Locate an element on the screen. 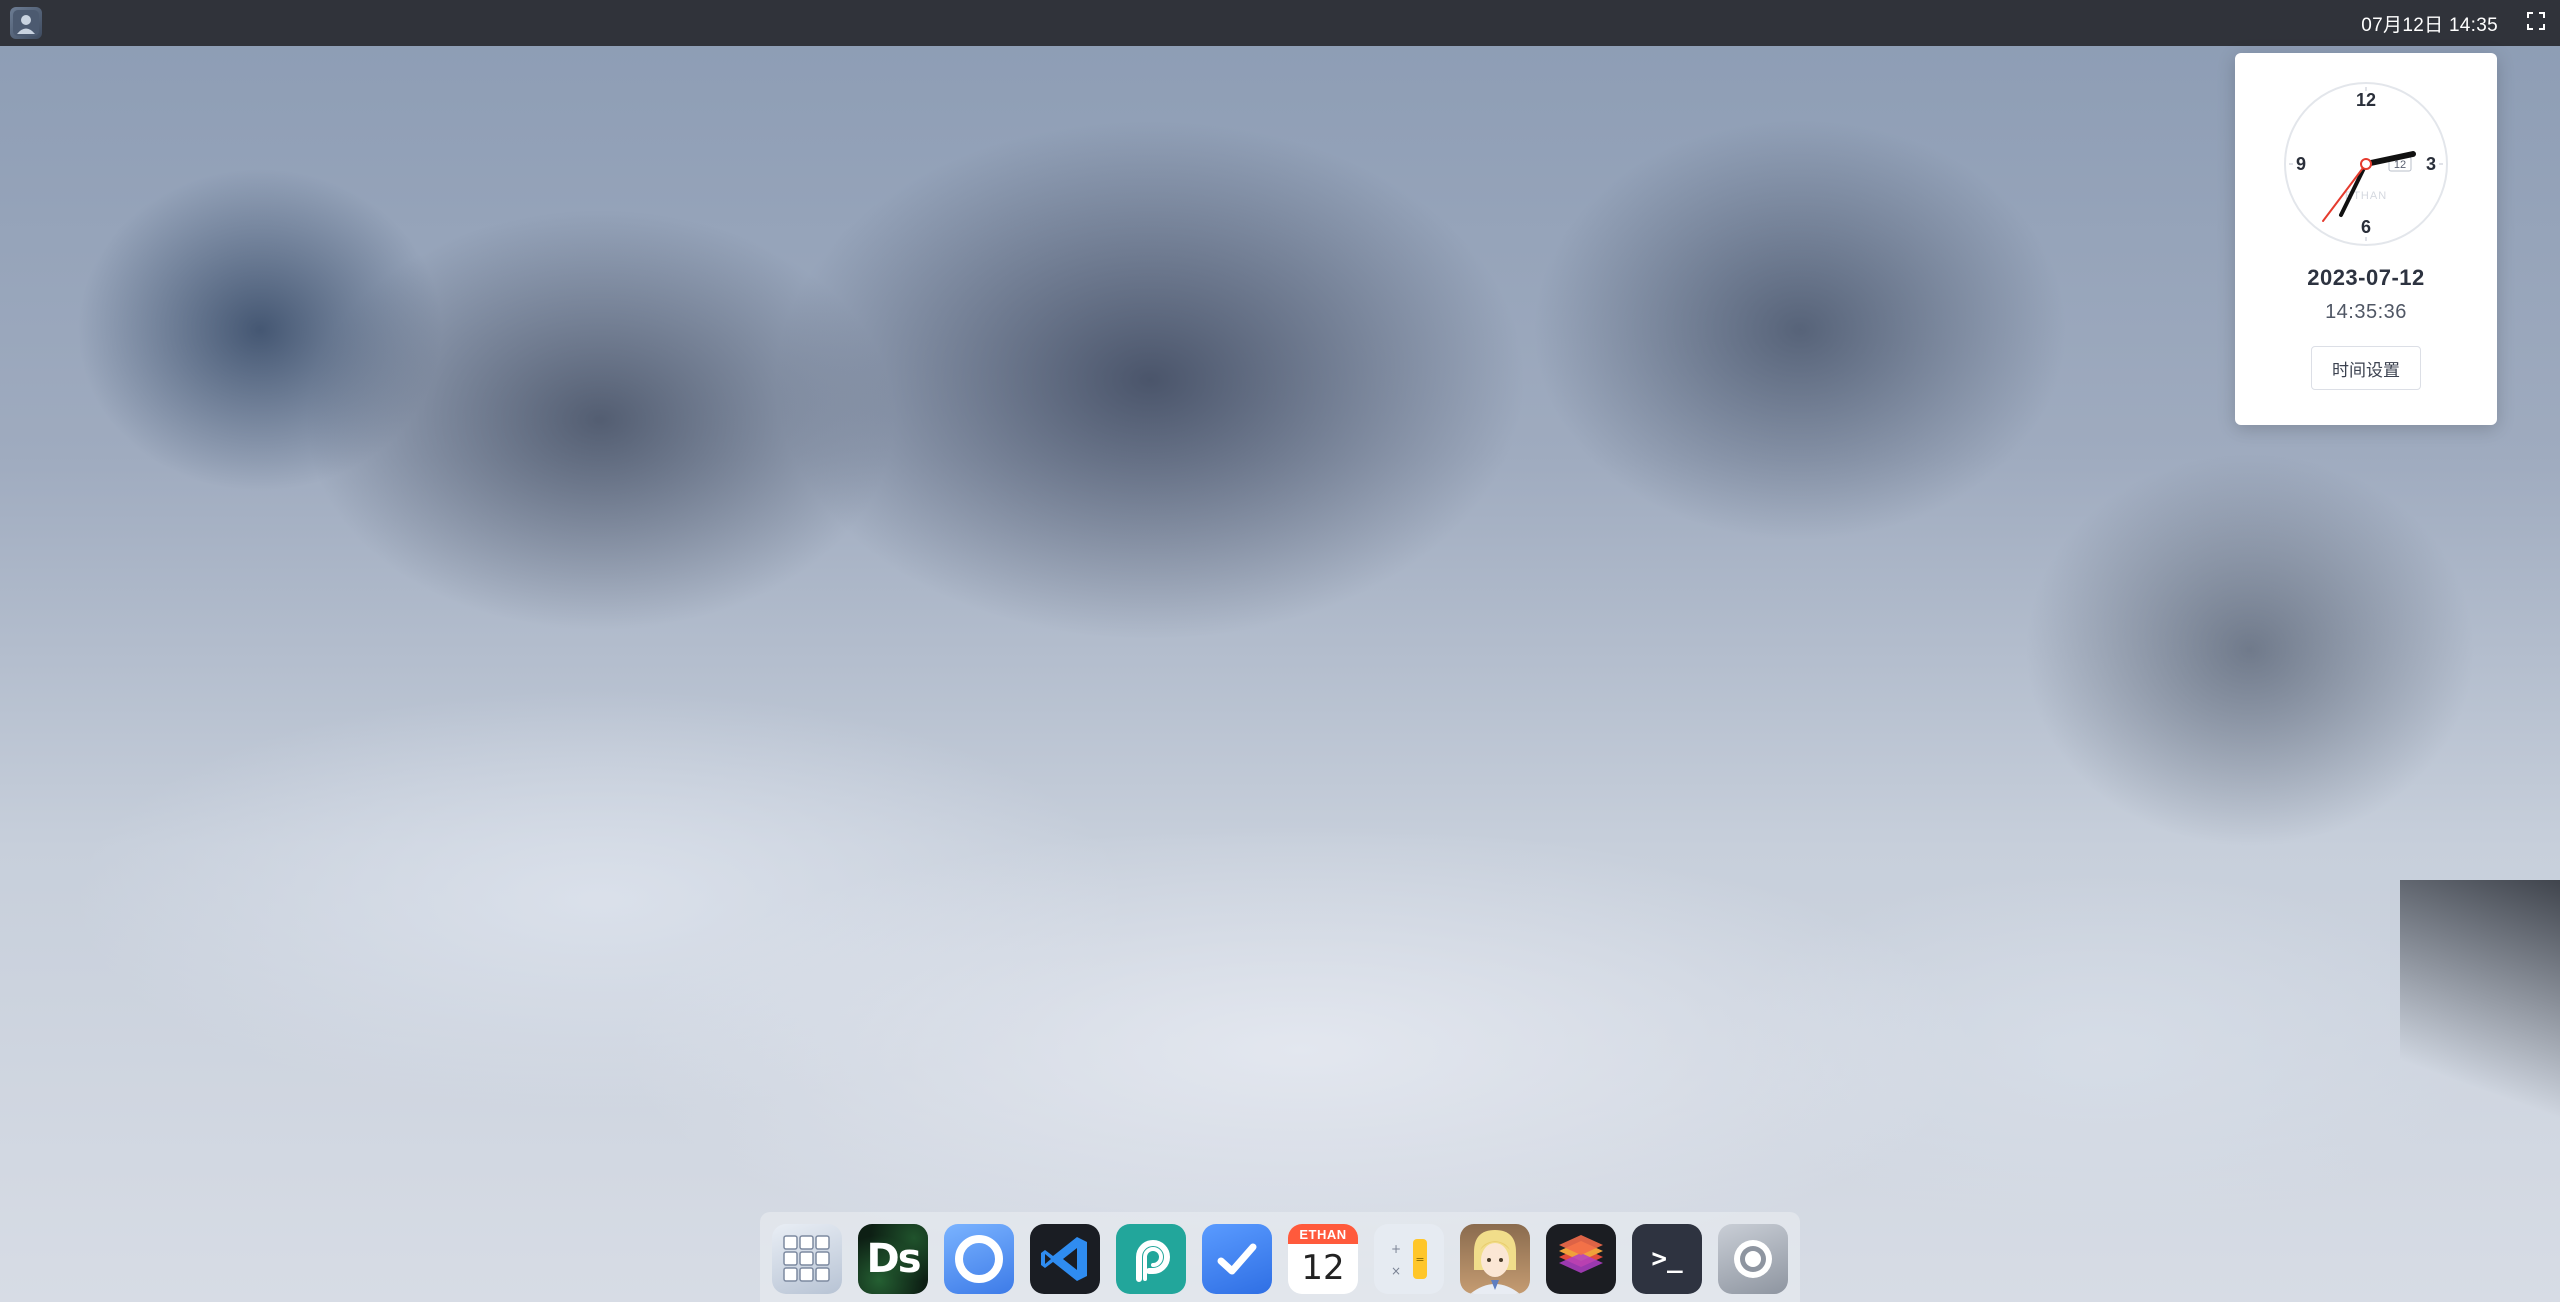  dock-item-terminal: >_ is located at coordinates (1667, 1259).